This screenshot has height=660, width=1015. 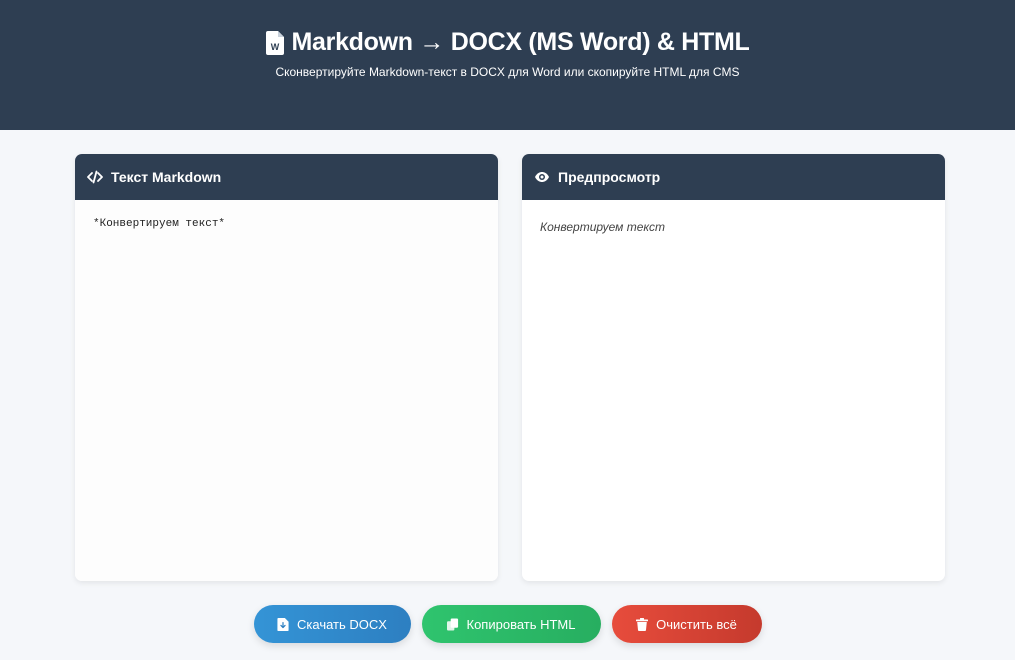 I want to click on copy-icon, so click(x=452, y=624).